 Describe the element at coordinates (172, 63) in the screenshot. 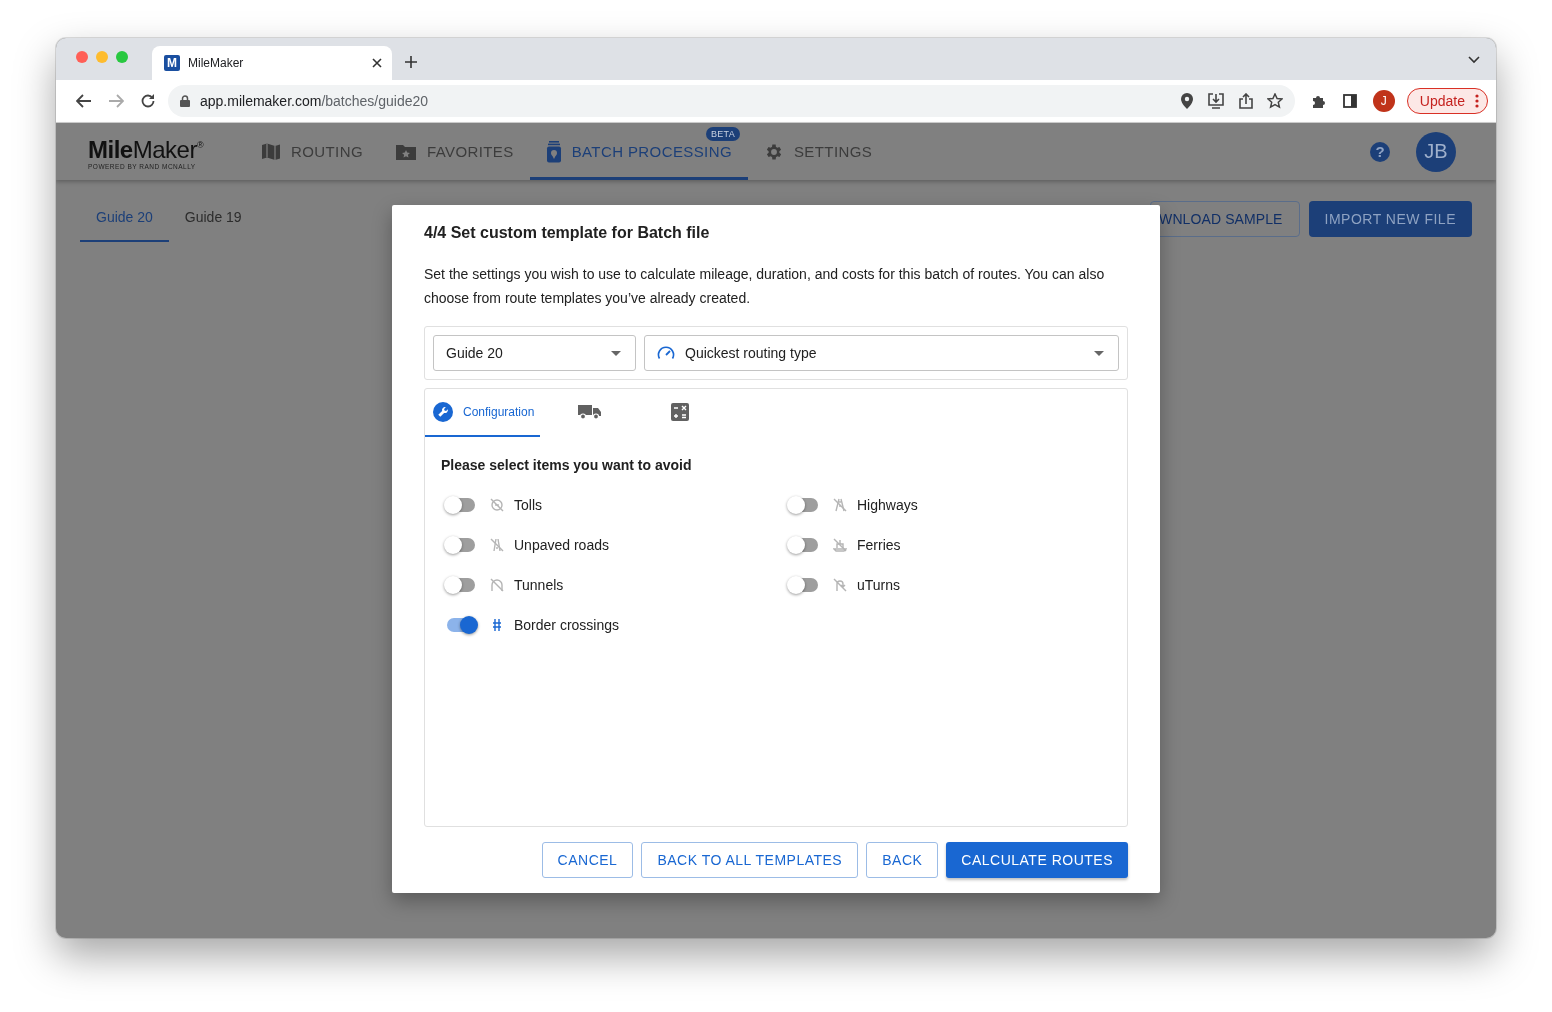

I see `site-favicon-icon: M` at that location.